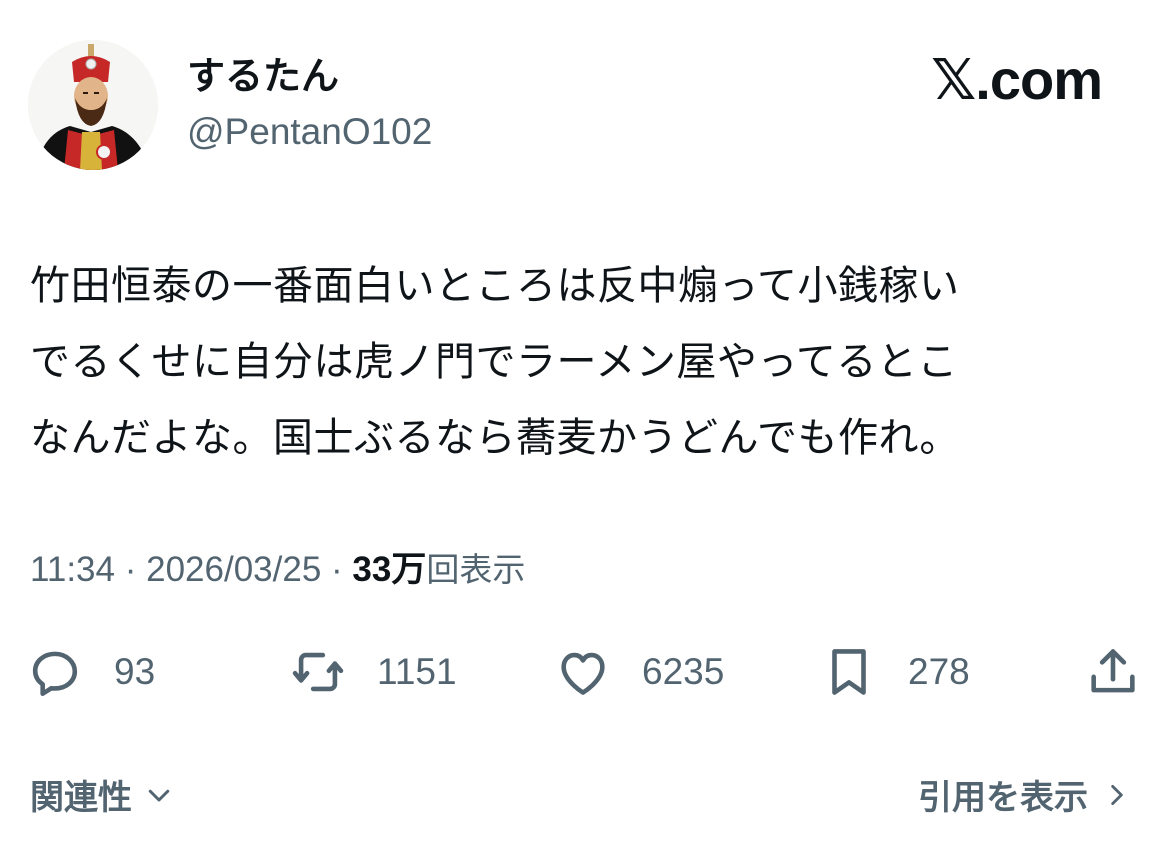 Image resolution: width=1170 pixels, height=852 pixels. Describe the element at coordinates (309, 132) in the screenshot. I see `user-handle: @PentanO102` at that location.